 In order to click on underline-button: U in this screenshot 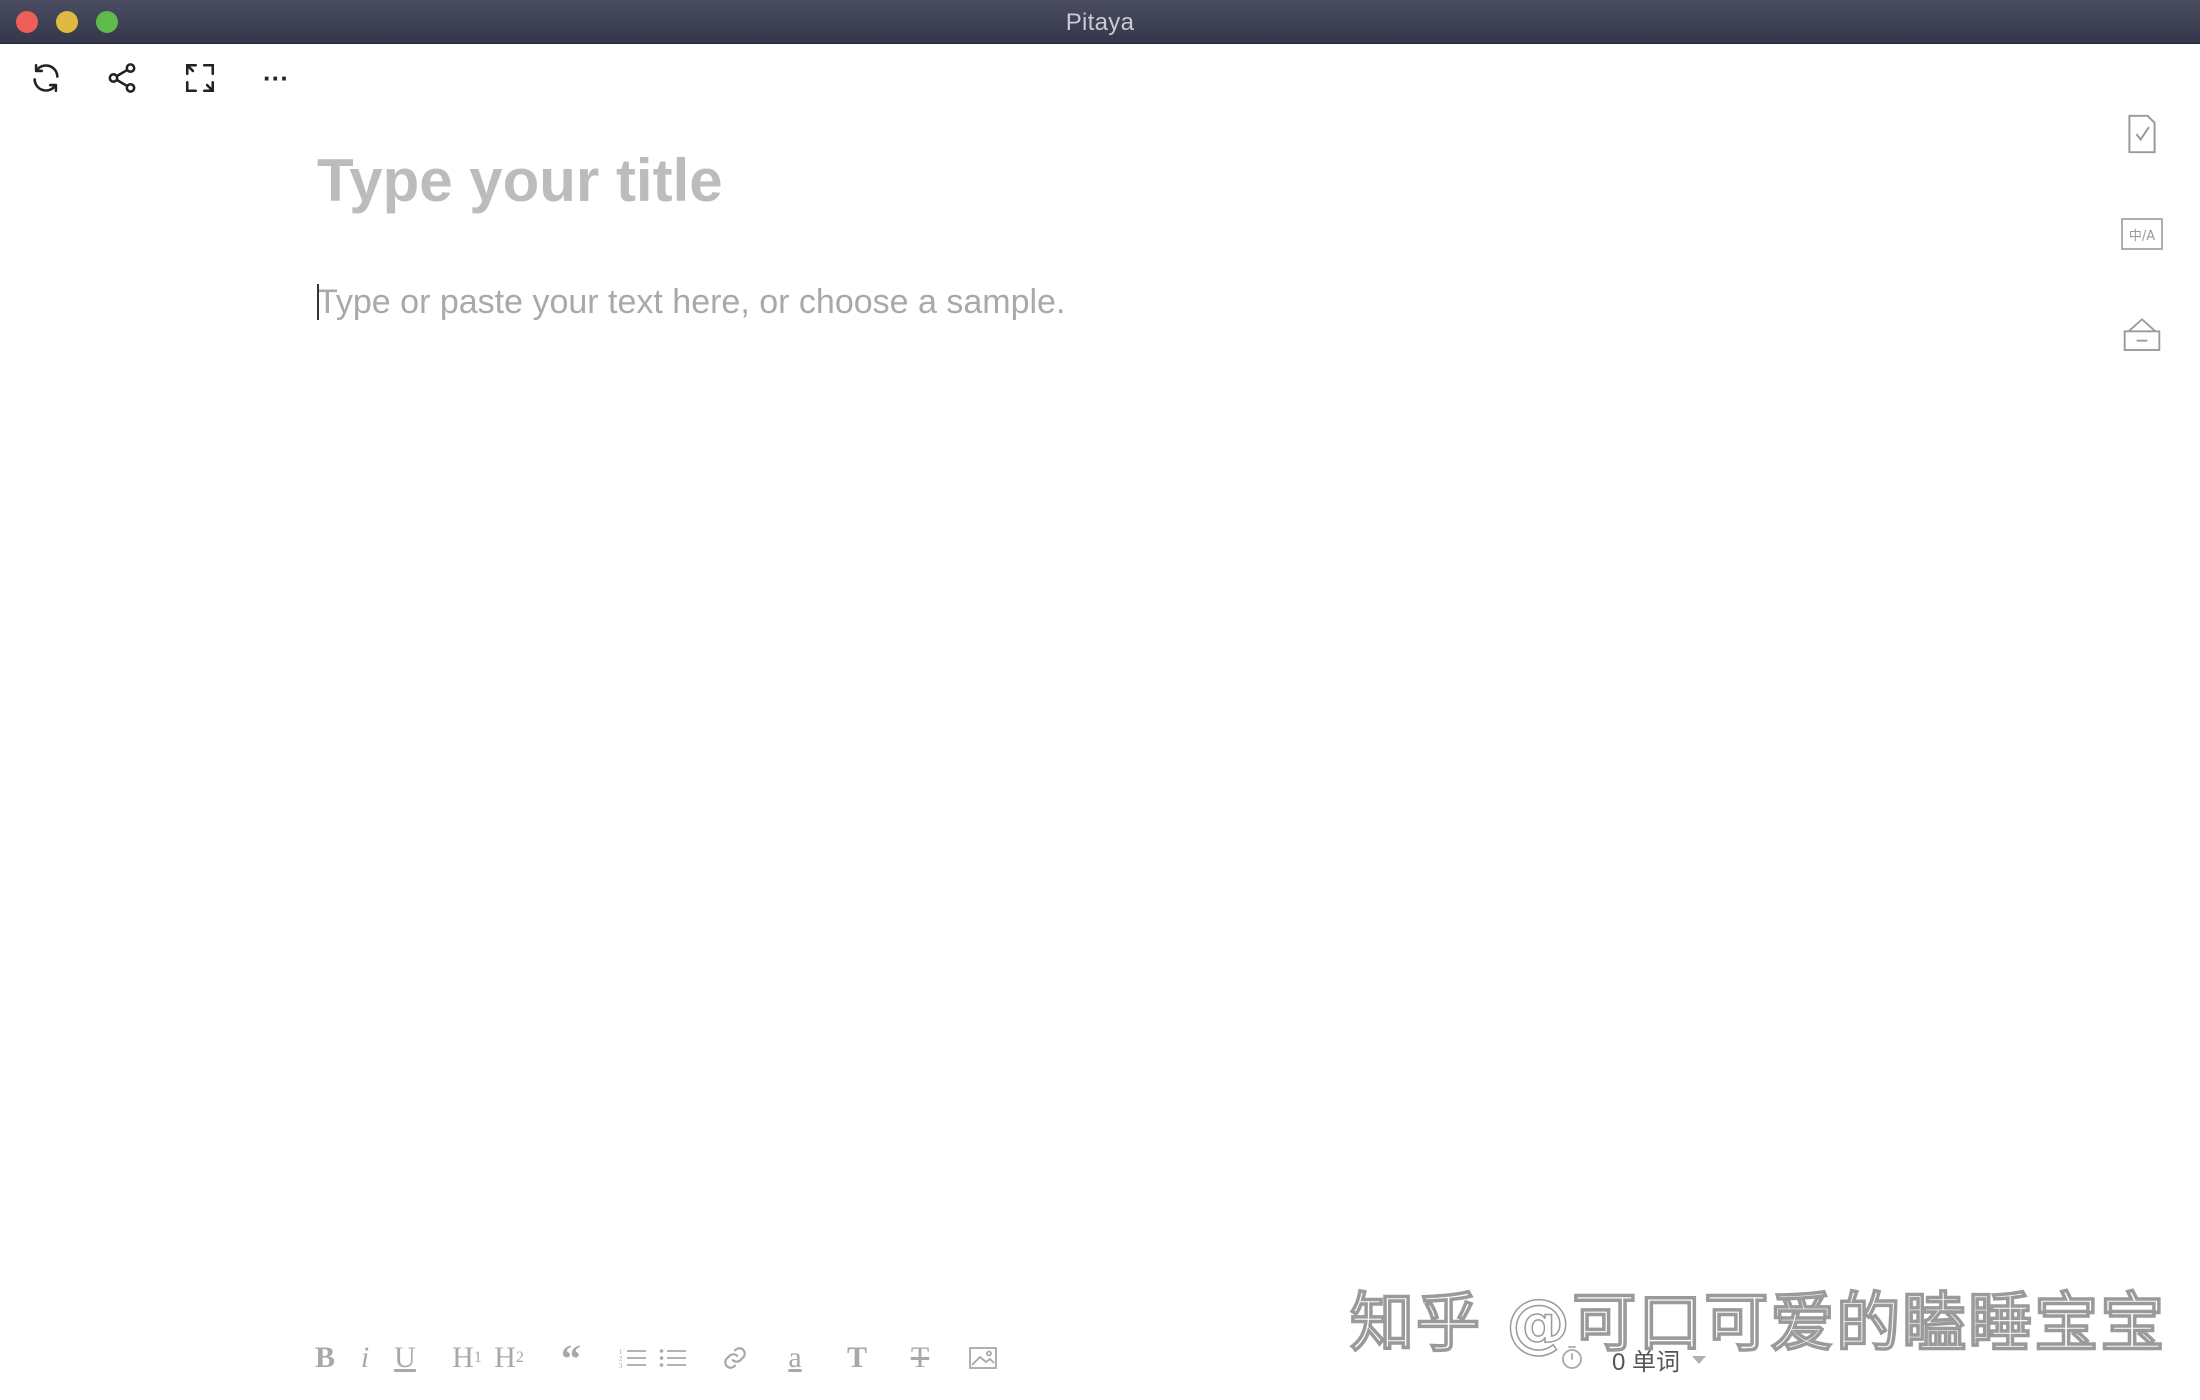, I will do `click(405, 1358)`.